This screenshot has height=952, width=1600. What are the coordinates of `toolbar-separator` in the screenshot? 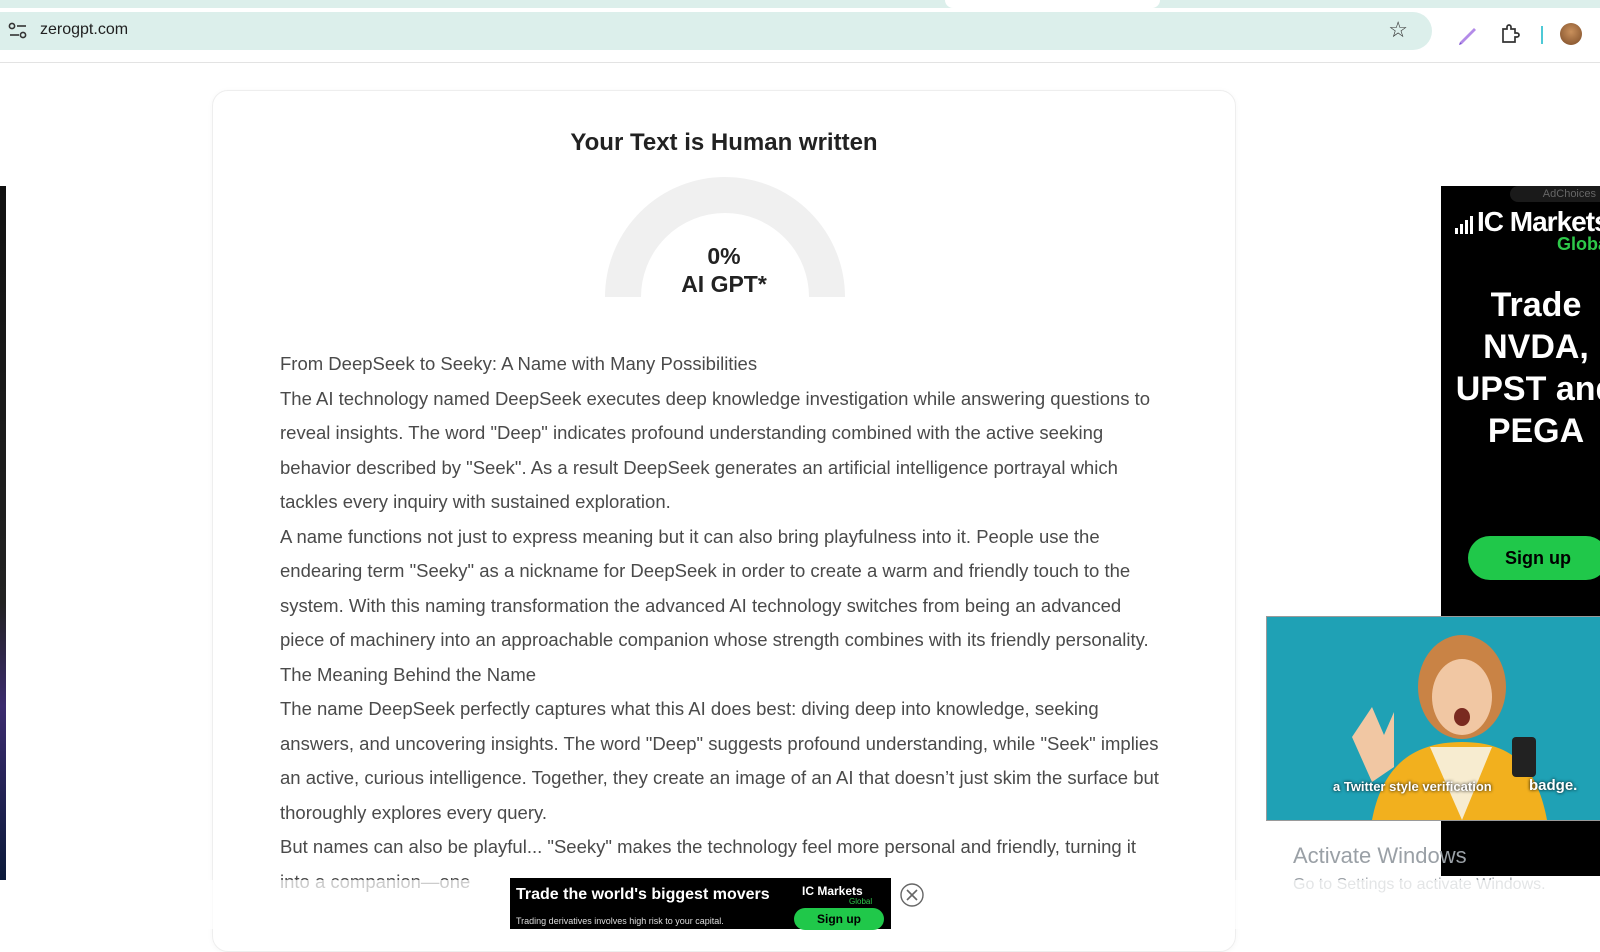 It's located at (1542, 35).